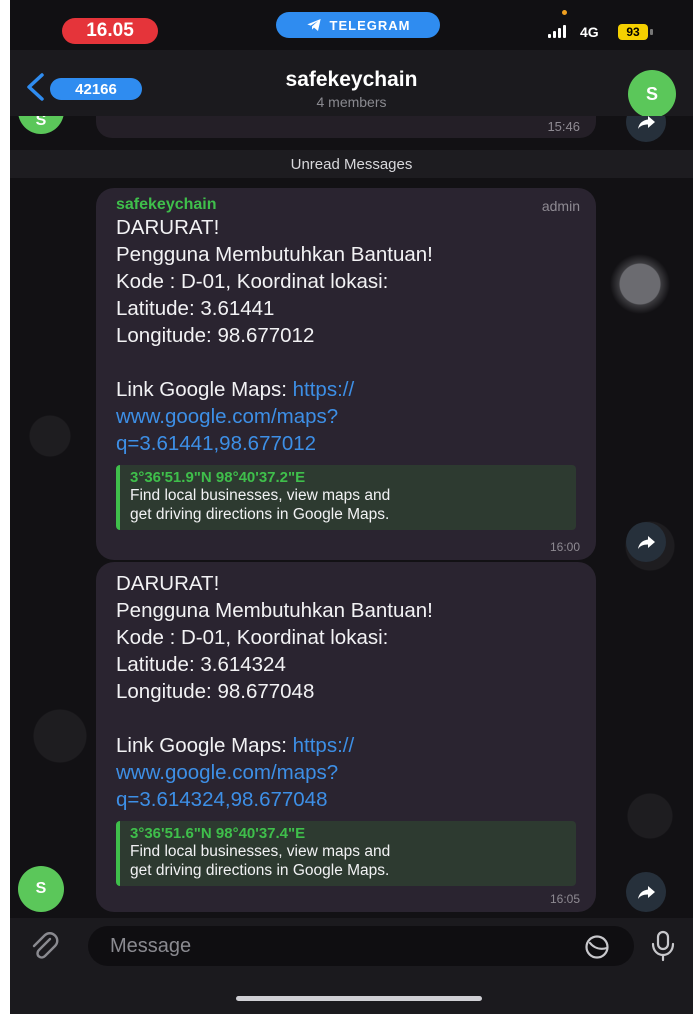 The height and width of the screenshot is (1014, 697). What do you see at coordinates (44, 946) in the screenshot?
I see `attach-paperclip-icon` at bounding box center [44, 946].